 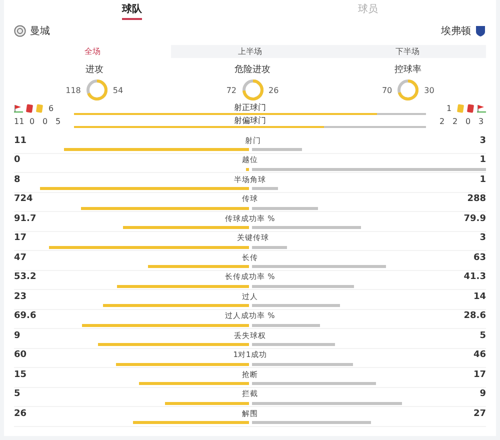 I want to click on home-value: 0, so click(x=17, y=160).